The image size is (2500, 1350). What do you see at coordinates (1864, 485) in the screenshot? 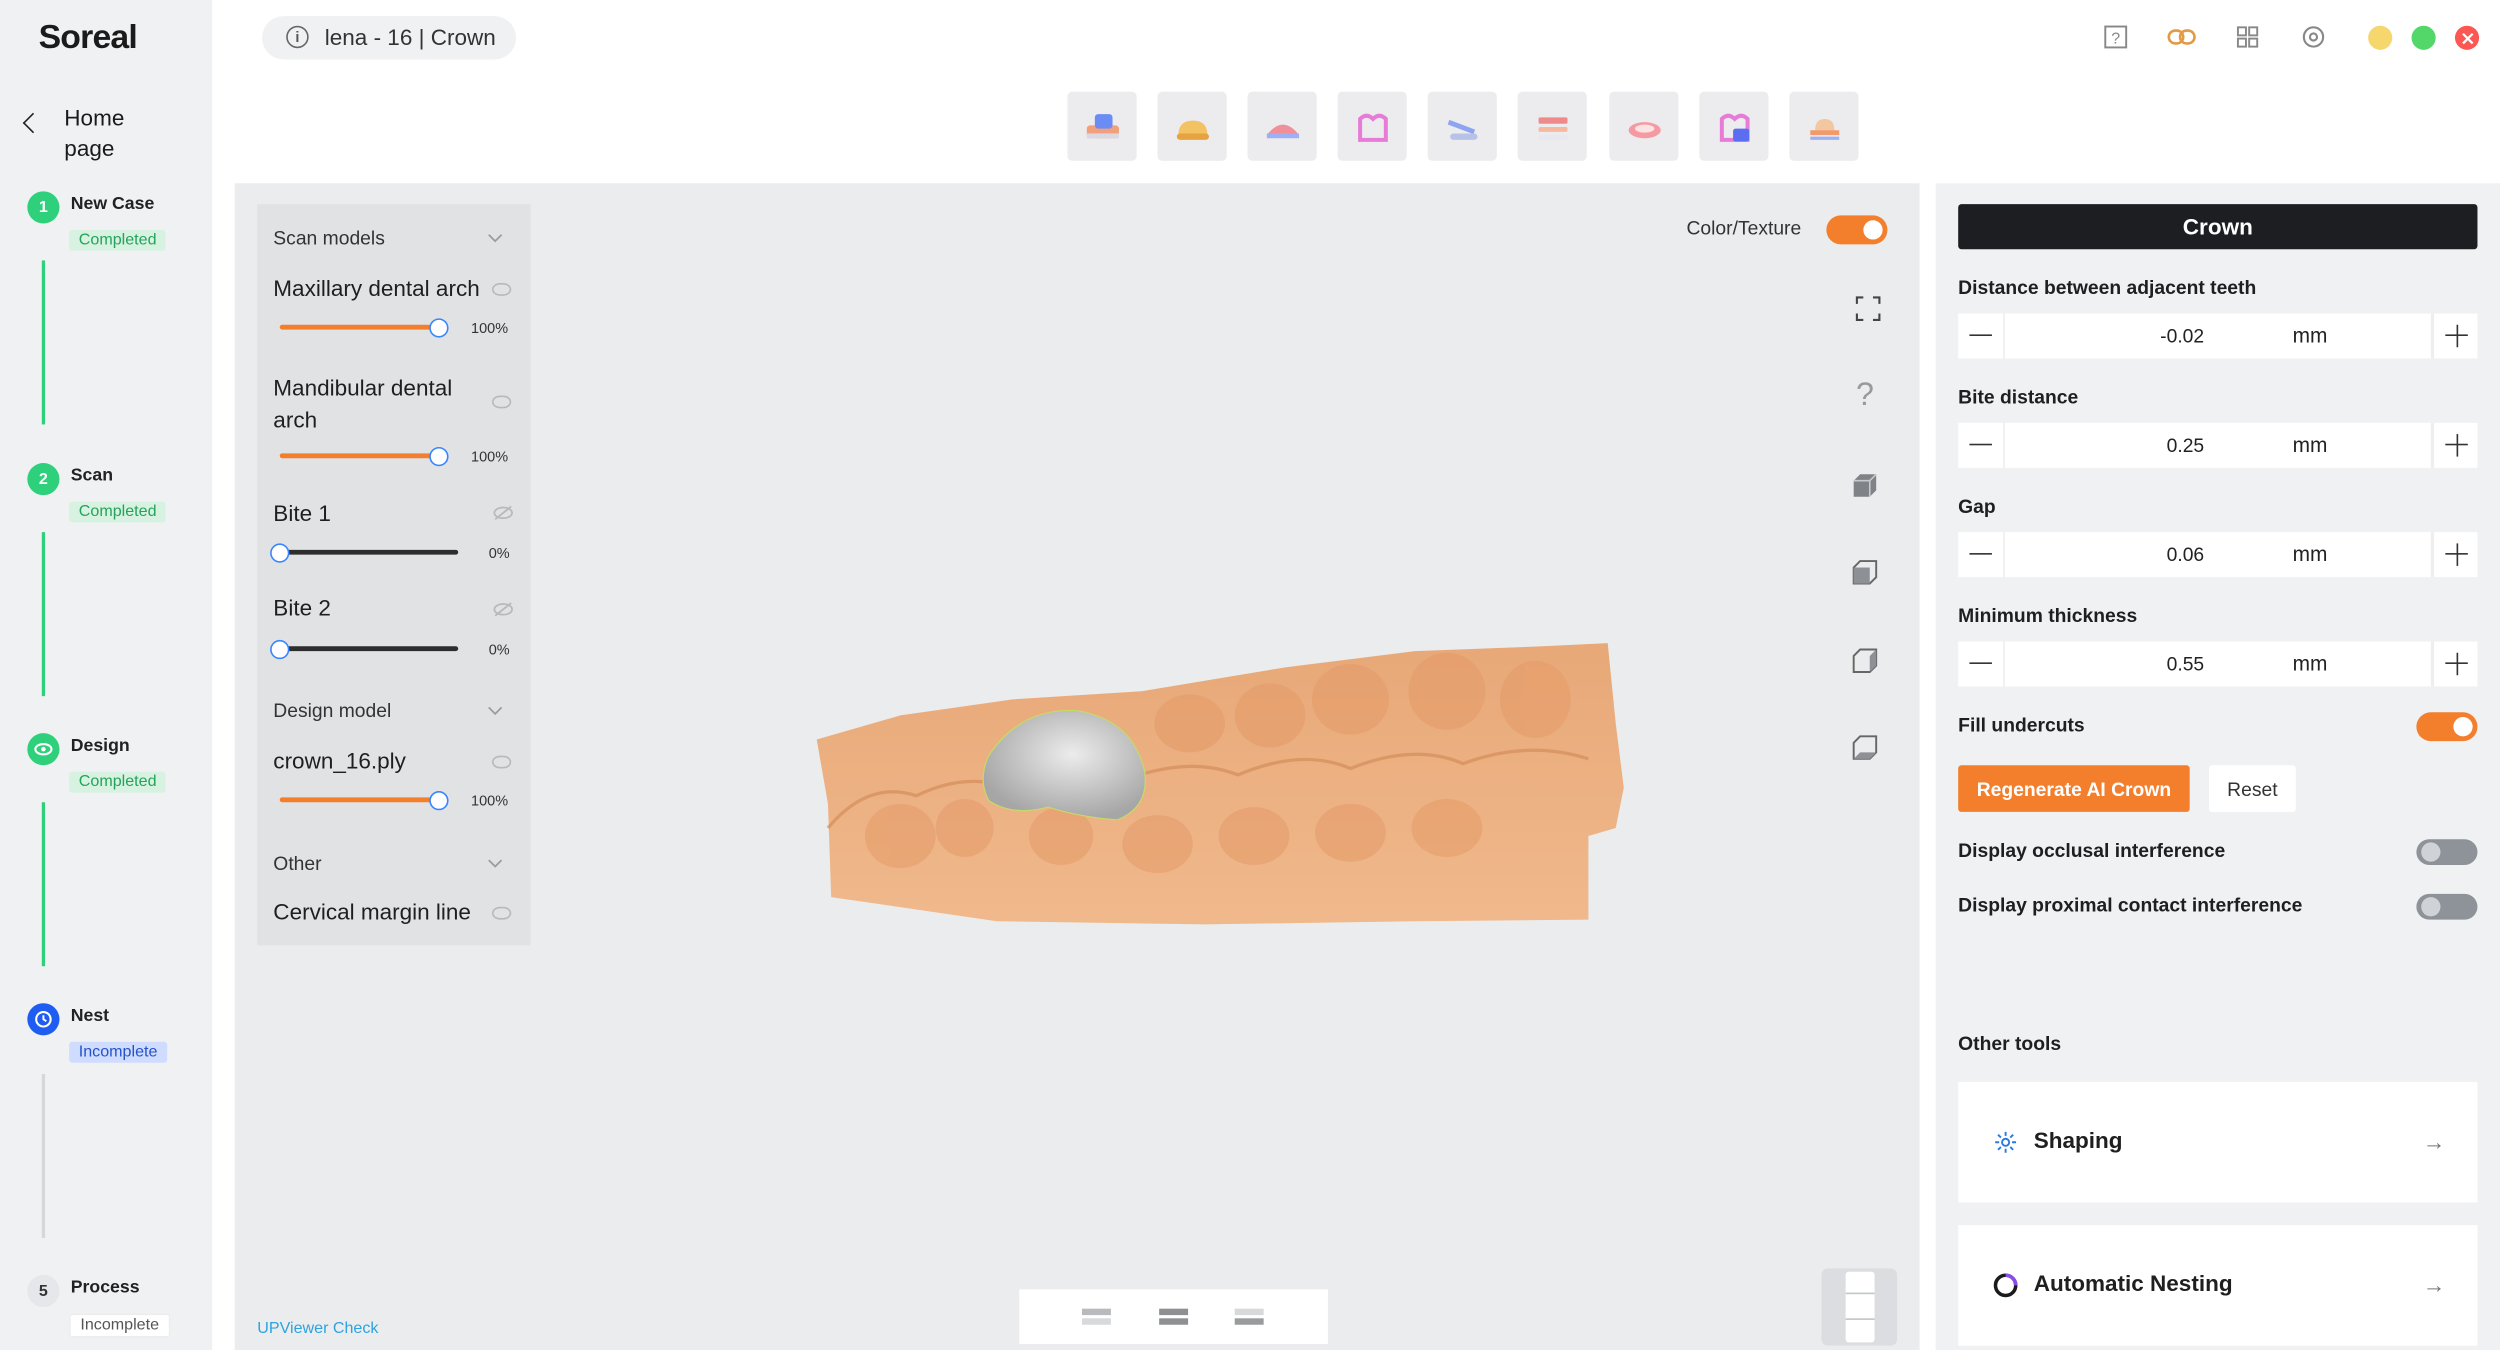
I see `view-perspective-icon` at bounding box center [1864, 485].